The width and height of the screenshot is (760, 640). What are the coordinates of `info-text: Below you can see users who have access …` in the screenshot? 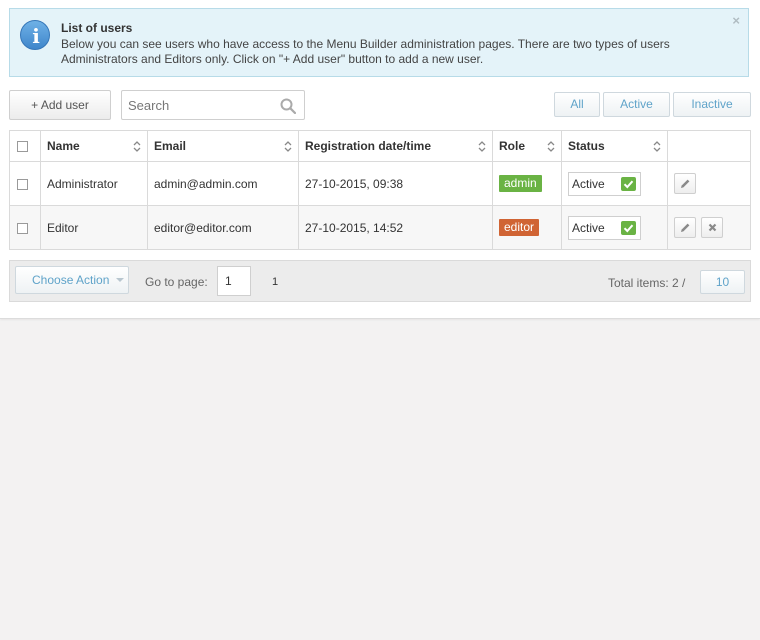 It's located at (365, 51).